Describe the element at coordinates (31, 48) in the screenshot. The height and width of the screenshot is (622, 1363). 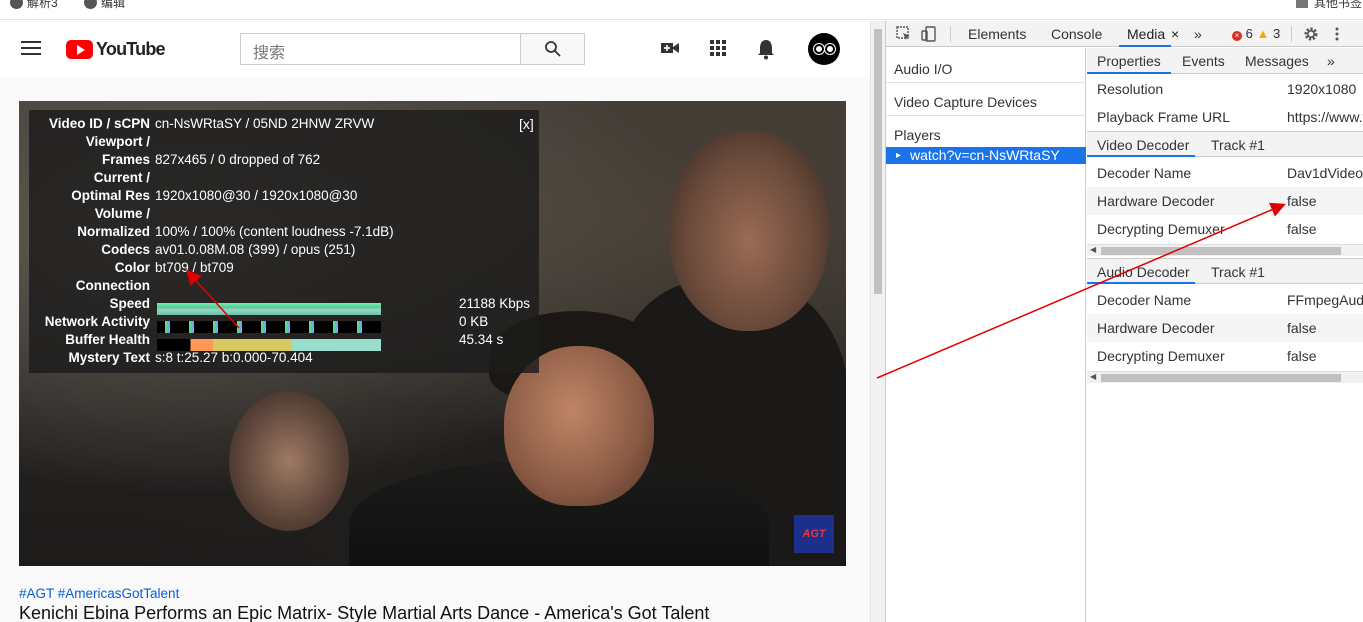
I see `menu-icon` at that location.